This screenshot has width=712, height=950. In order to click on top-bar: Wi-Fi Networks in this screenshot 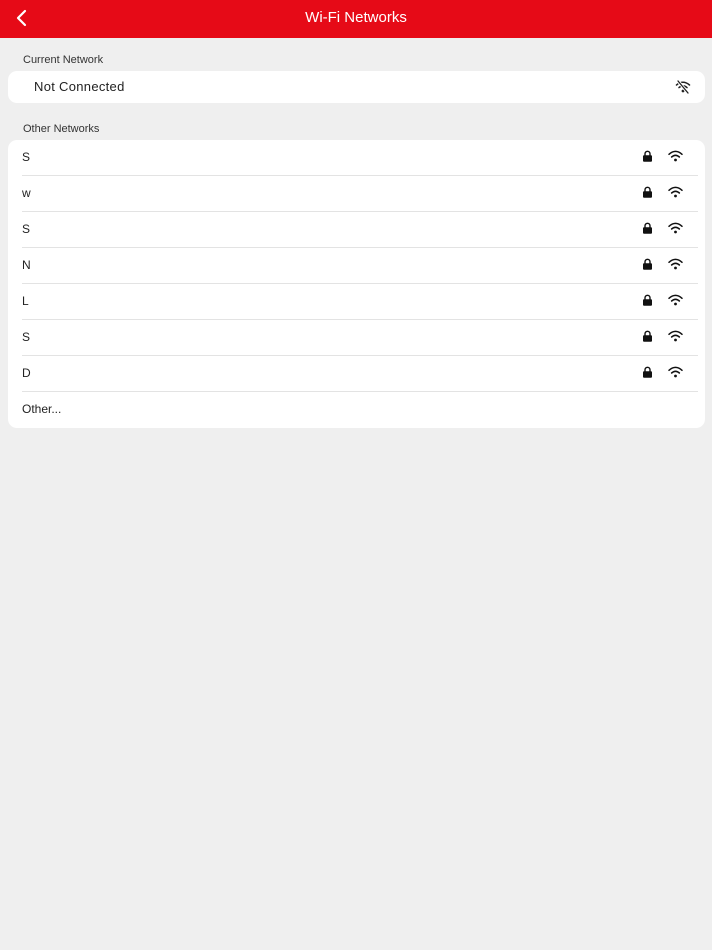, I will do `click(356, 19)`.